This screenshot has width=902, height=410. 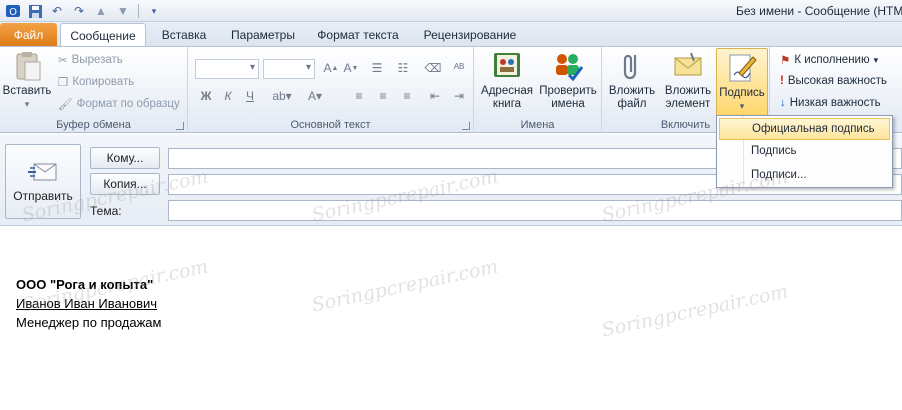 I want to click on paperclip-icon, so click(x=630, y=67).